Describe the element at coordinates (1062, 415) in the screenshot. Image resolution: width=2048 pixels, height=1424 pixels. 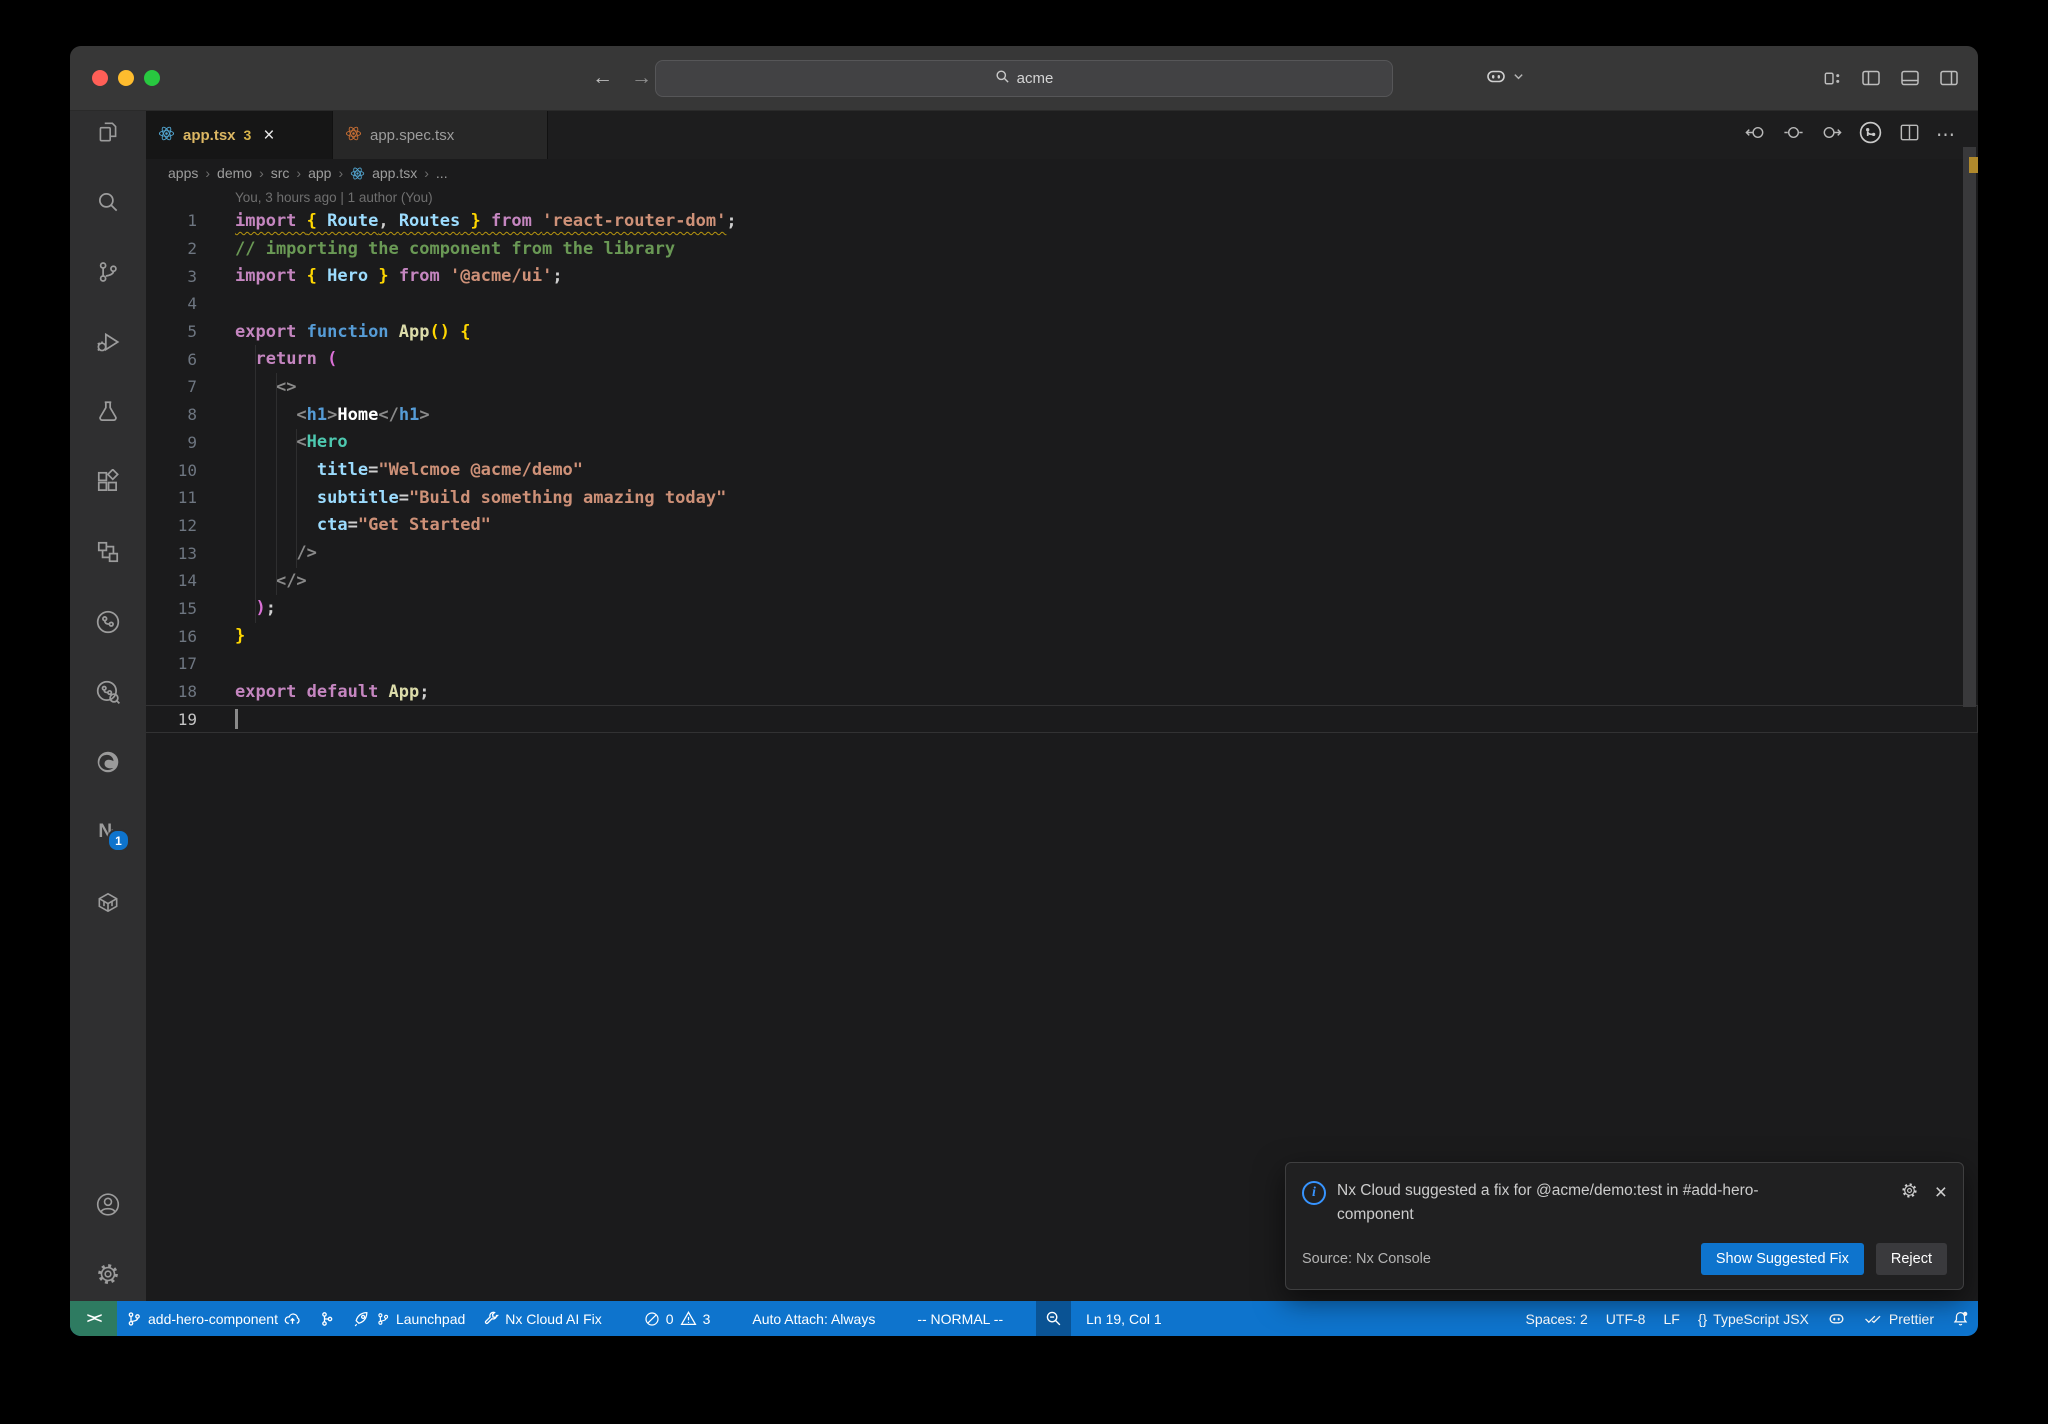
I see `code-line: 8 <h1>Home</h1>` at that location.